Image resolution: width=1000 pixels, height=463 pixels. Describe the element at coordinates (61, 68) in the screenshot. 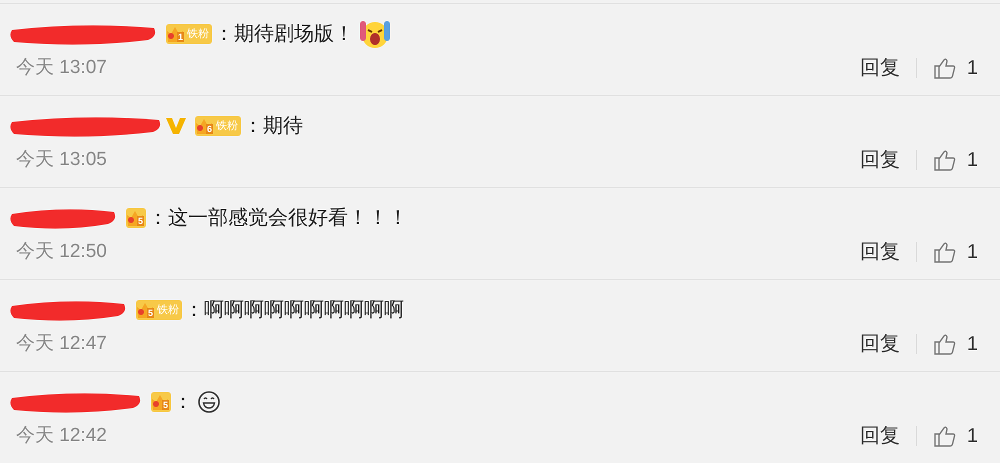

I see `comment-time: 今天 13:07` at that location.